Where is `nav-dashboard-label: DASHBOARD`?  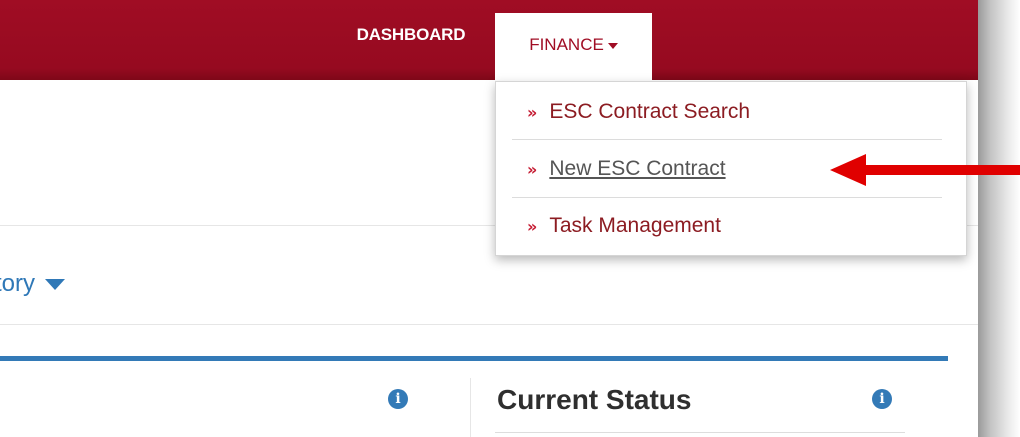
nav-dashboard-label: DASHBOARD is located at coordinates (411, 34).